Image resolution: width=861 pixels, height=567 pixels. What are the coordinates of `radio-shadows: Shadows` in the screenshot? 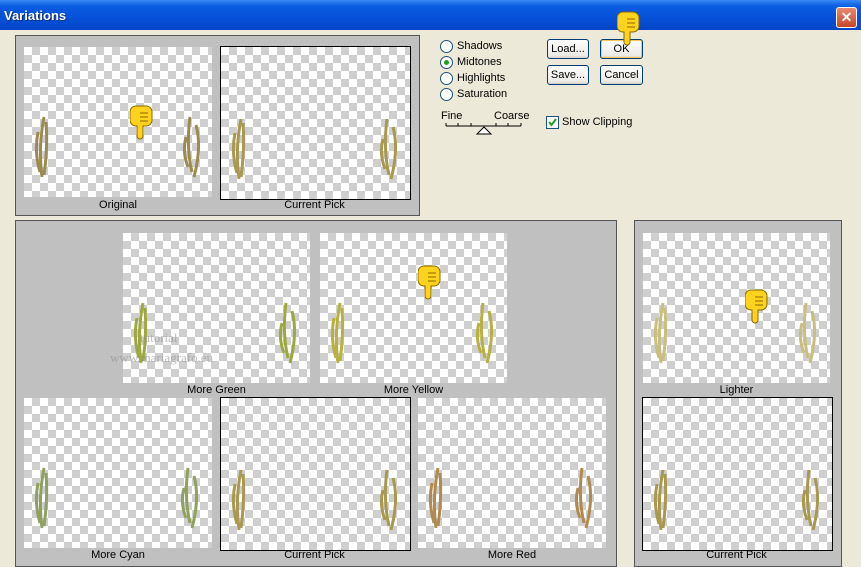 It's located at (471, 46).